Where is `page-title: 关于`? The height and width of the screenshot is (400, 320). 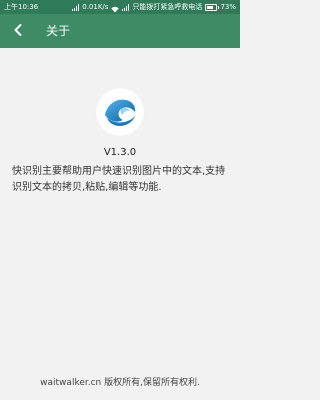
page-title: 关于 is located at coordinates (58, 31).